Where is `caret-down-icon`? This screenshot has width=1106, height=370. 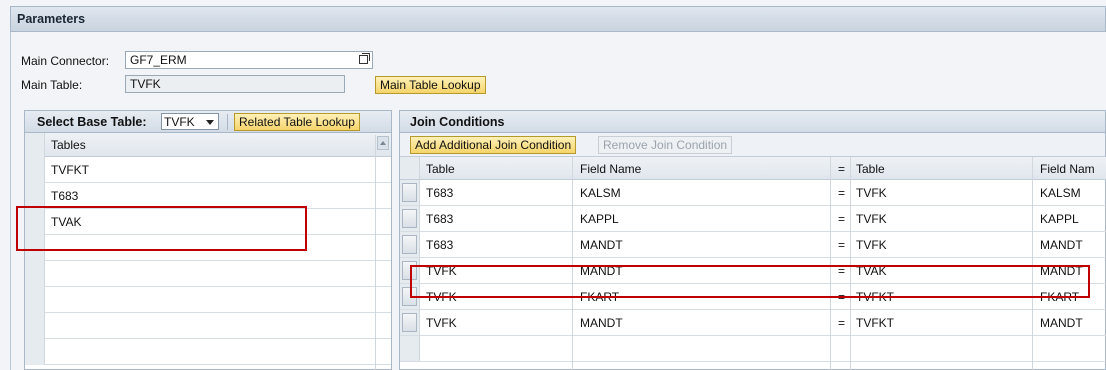 caret-down-icon is located at coordinates (210, 122).